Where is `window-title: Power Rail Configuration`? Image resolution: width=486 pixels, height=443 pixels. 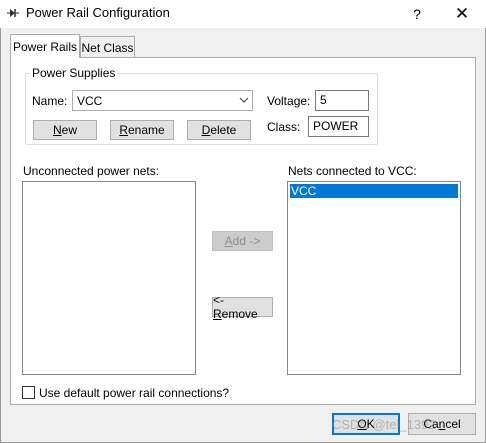
window-title: Power Rail Configuration is located at coordinates (98, 12).